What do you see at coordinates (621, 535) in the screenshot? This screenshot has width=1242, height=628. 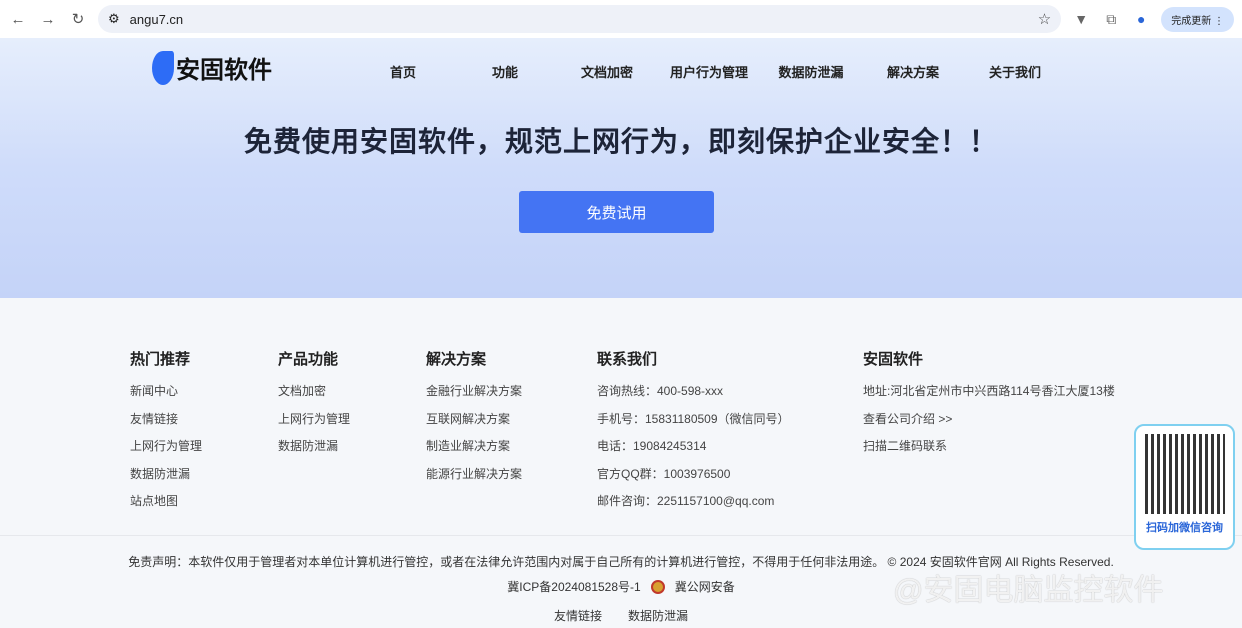 I see `footer-divider` at bounding box center [621, 535].